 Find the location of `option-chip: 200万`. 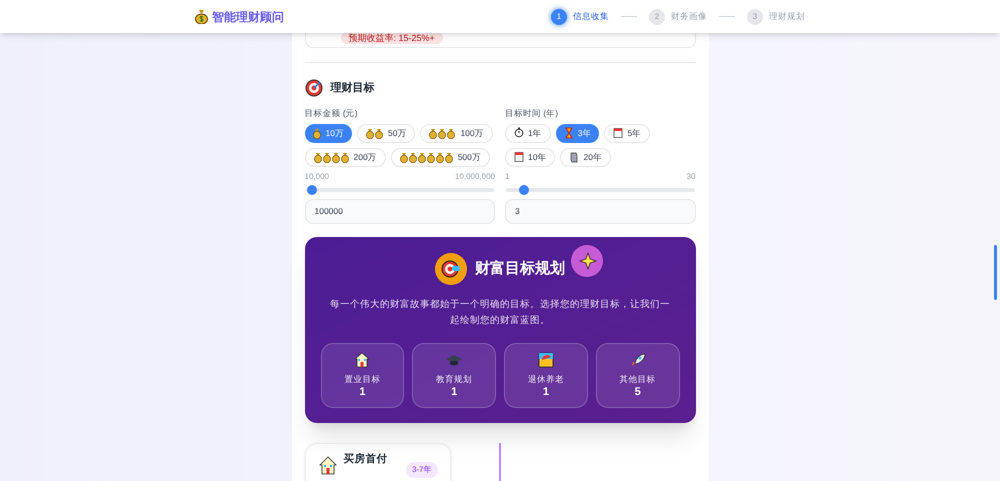

option-chip: 200万 is located at coordinates (345, 157).